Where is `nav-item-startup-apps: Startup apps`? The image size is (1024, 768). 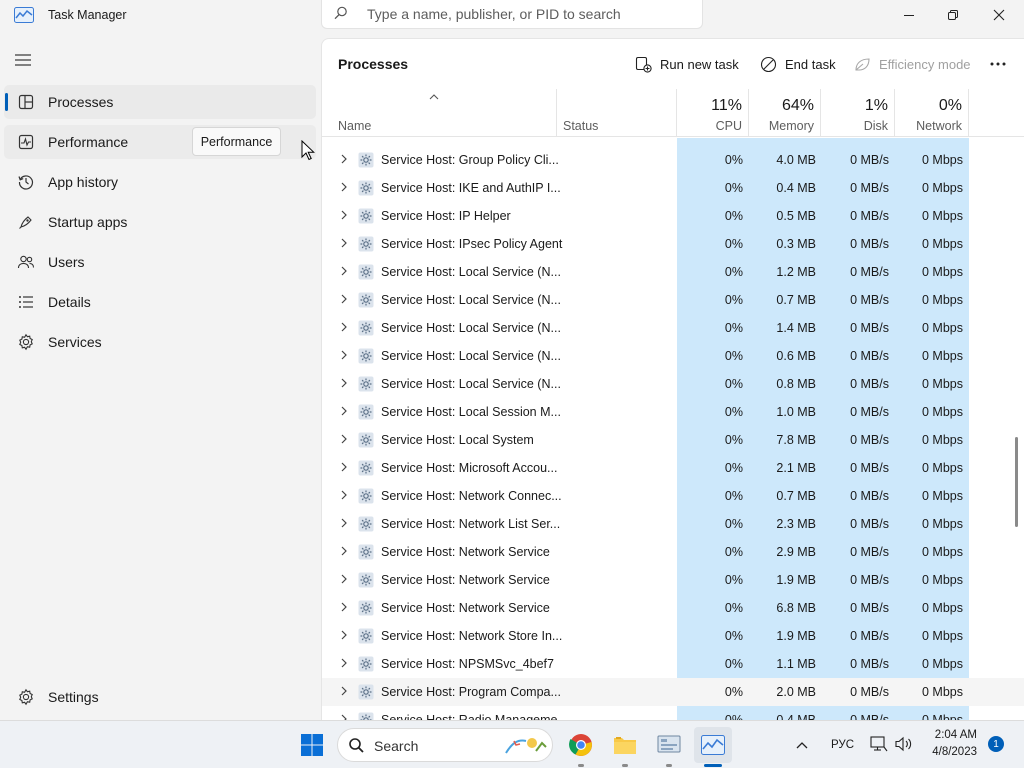 nav-item-startup-apps: Startup apps is located at coordinates (160, 222).